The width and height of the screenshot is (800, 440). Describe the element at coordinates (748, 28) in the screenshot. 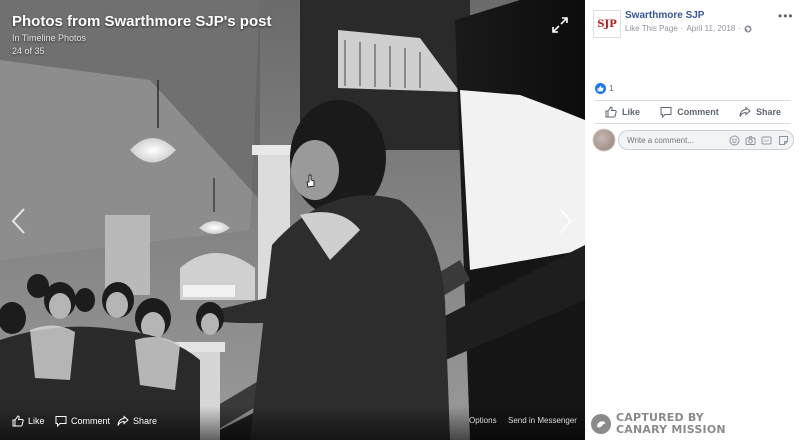

I see `globe-icon` at that location.